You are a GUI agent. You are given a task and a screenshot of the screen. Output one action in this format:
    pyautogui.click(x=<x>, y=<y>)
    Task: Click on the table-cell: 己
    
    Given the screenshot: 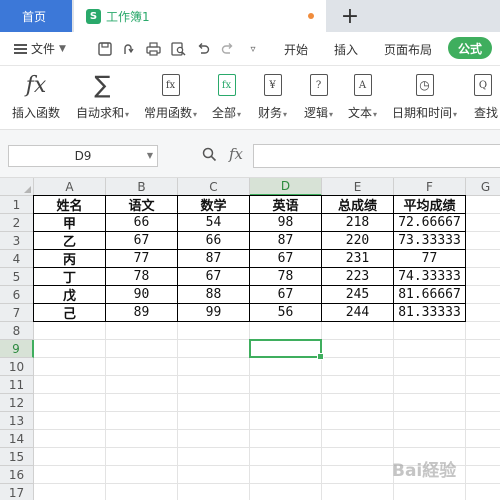 What is the action you would take?
    pyautogui.click(x=70, y=313)
    